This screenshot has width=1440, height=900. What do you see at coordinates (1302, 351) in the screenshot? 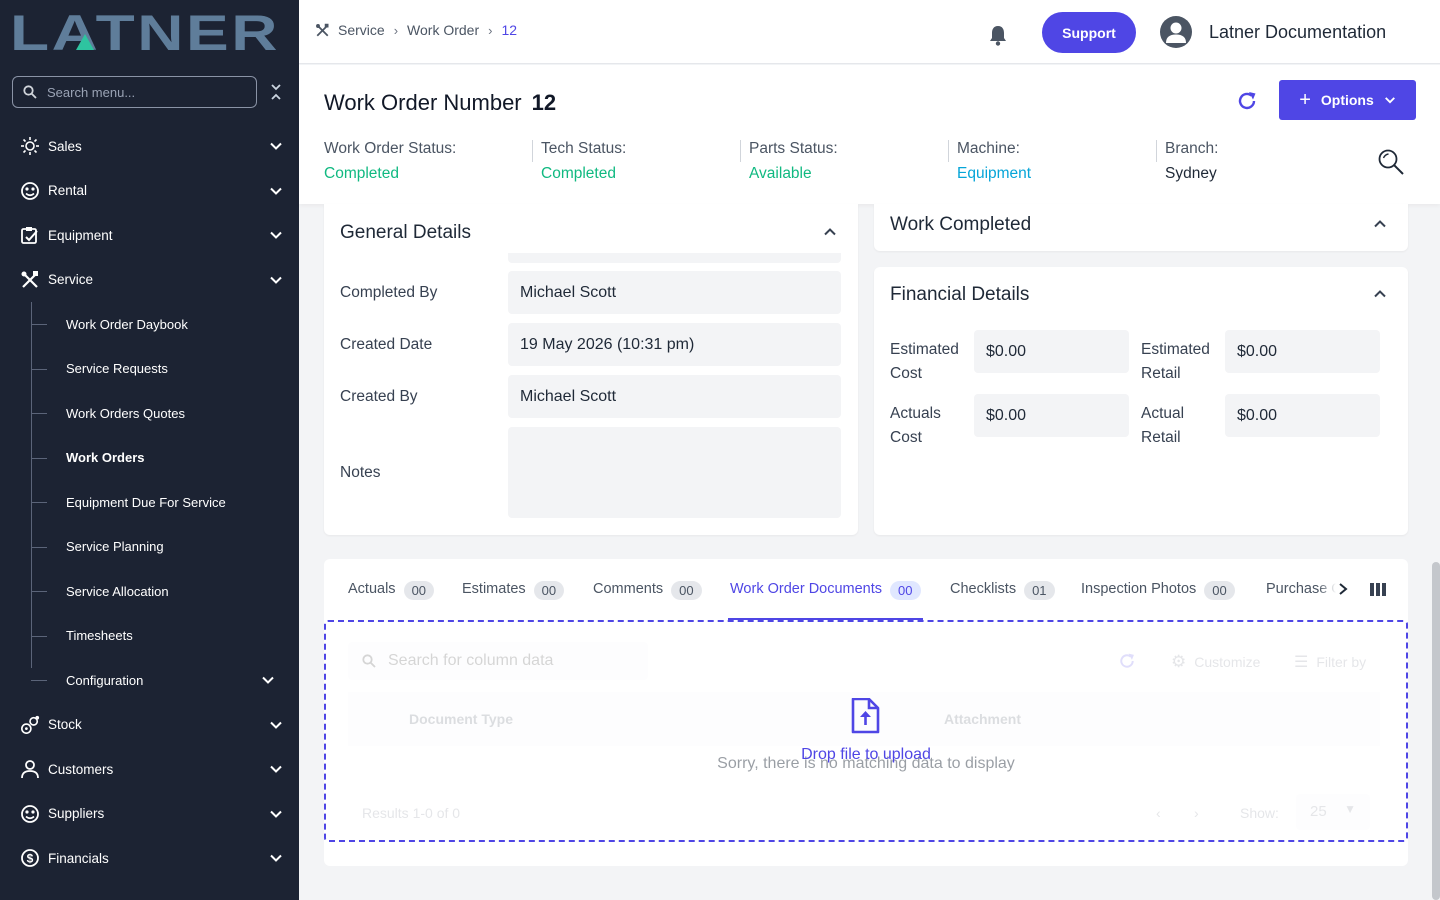
I see `estimated-retail-field: $0.00` at bounding box center [1302, 351].